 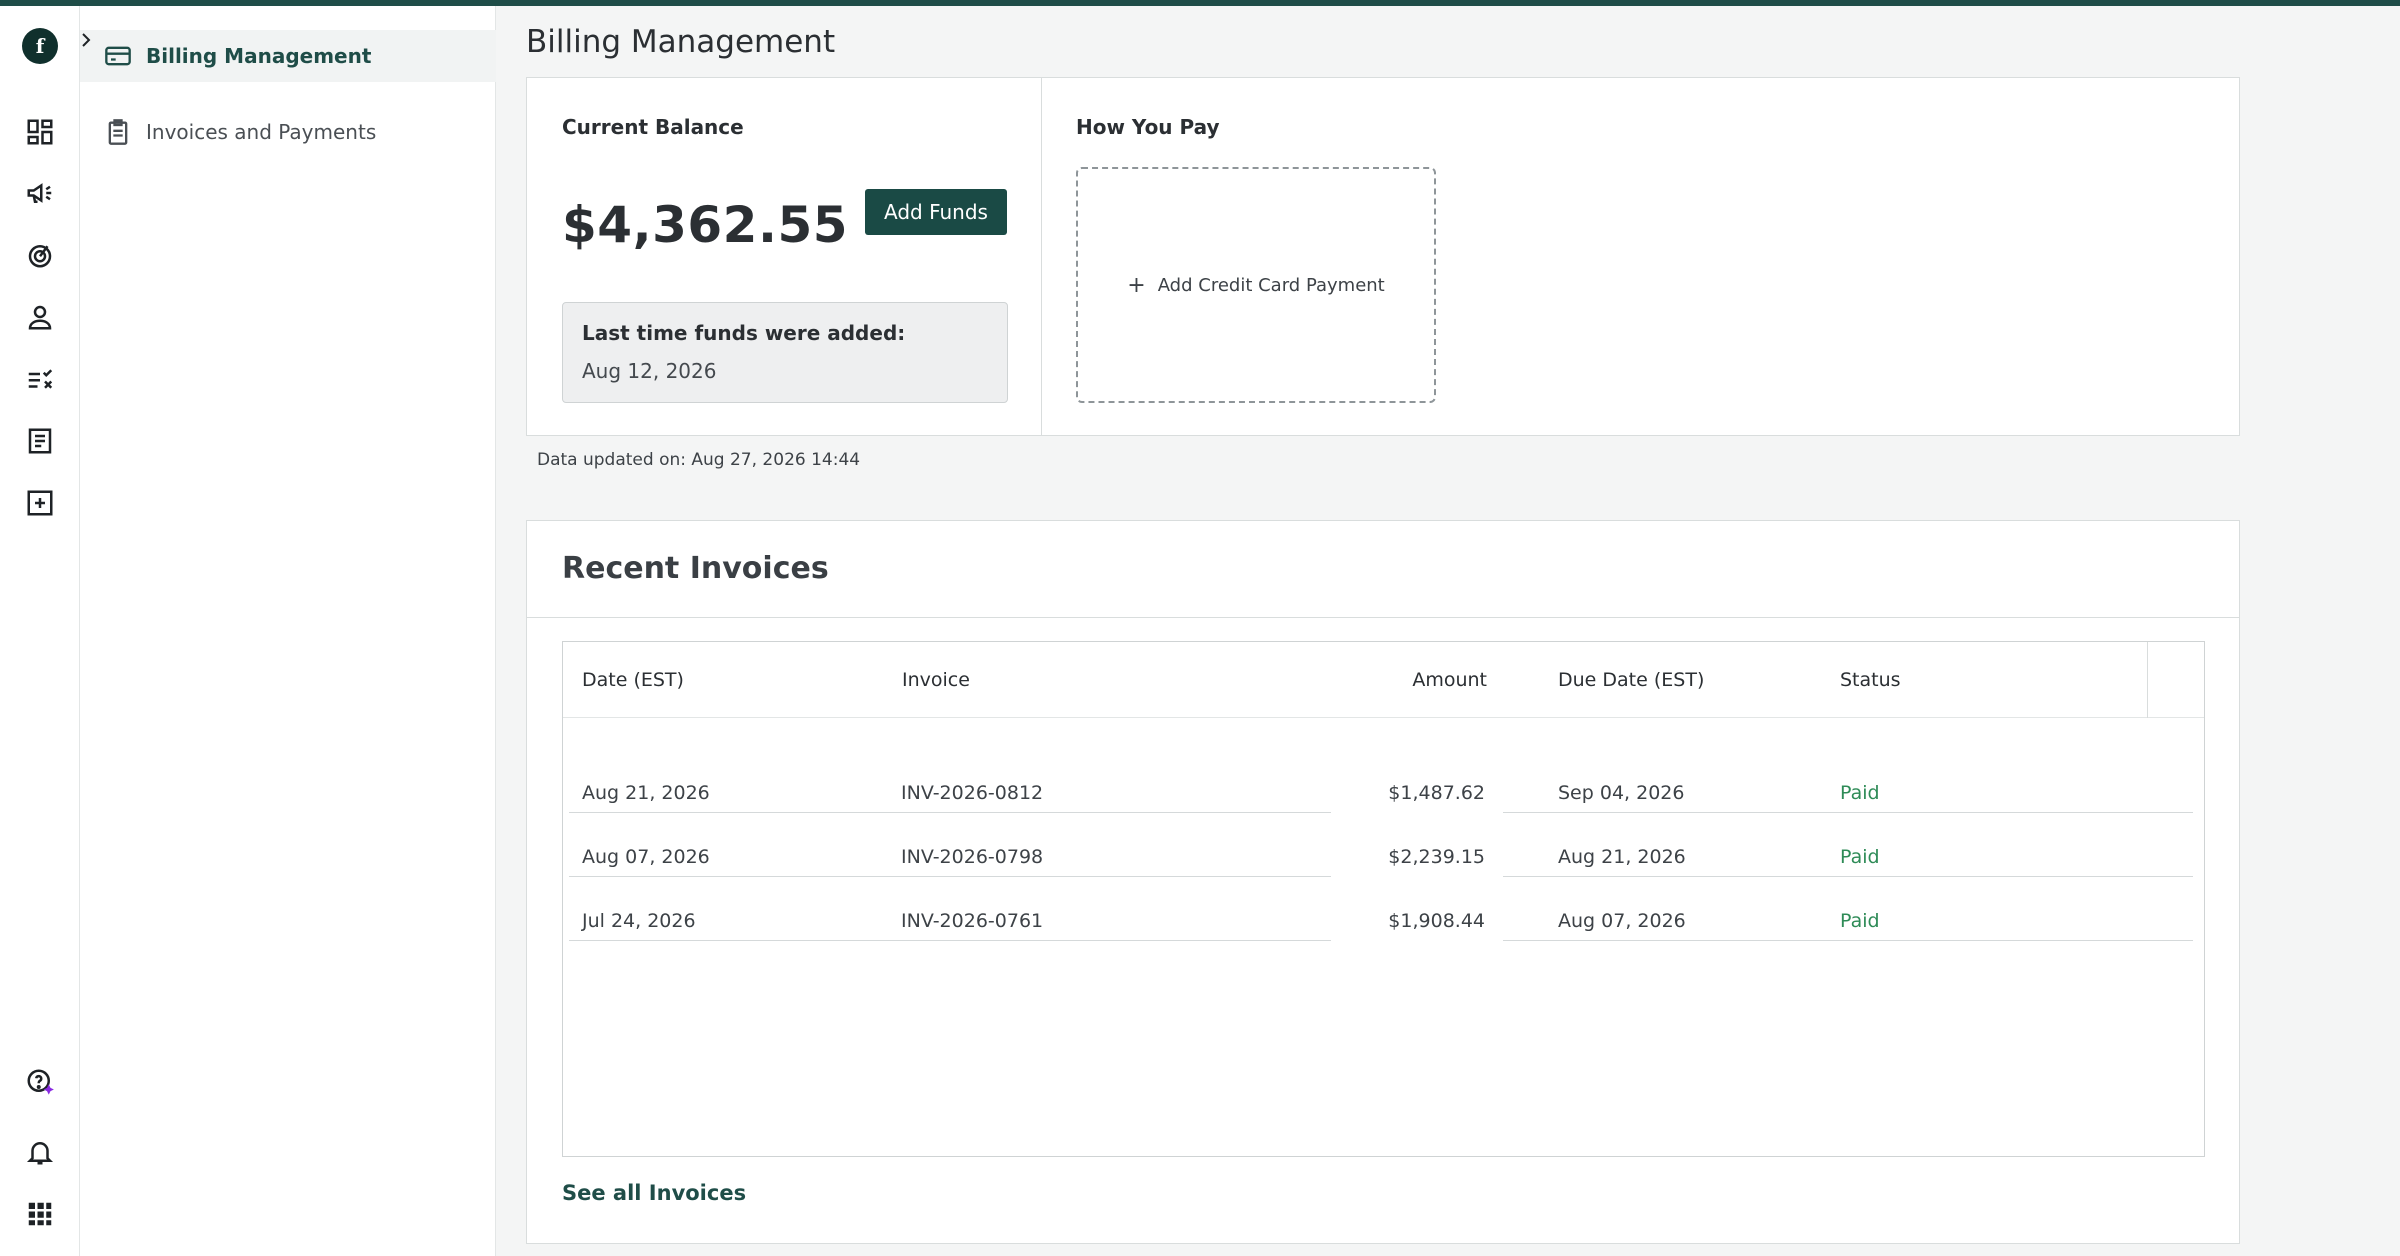 What do you see at coordinates (1449, 680) in the screenshot?
I see `column-header-amount: Amount` at bounding box center [1449, 680].